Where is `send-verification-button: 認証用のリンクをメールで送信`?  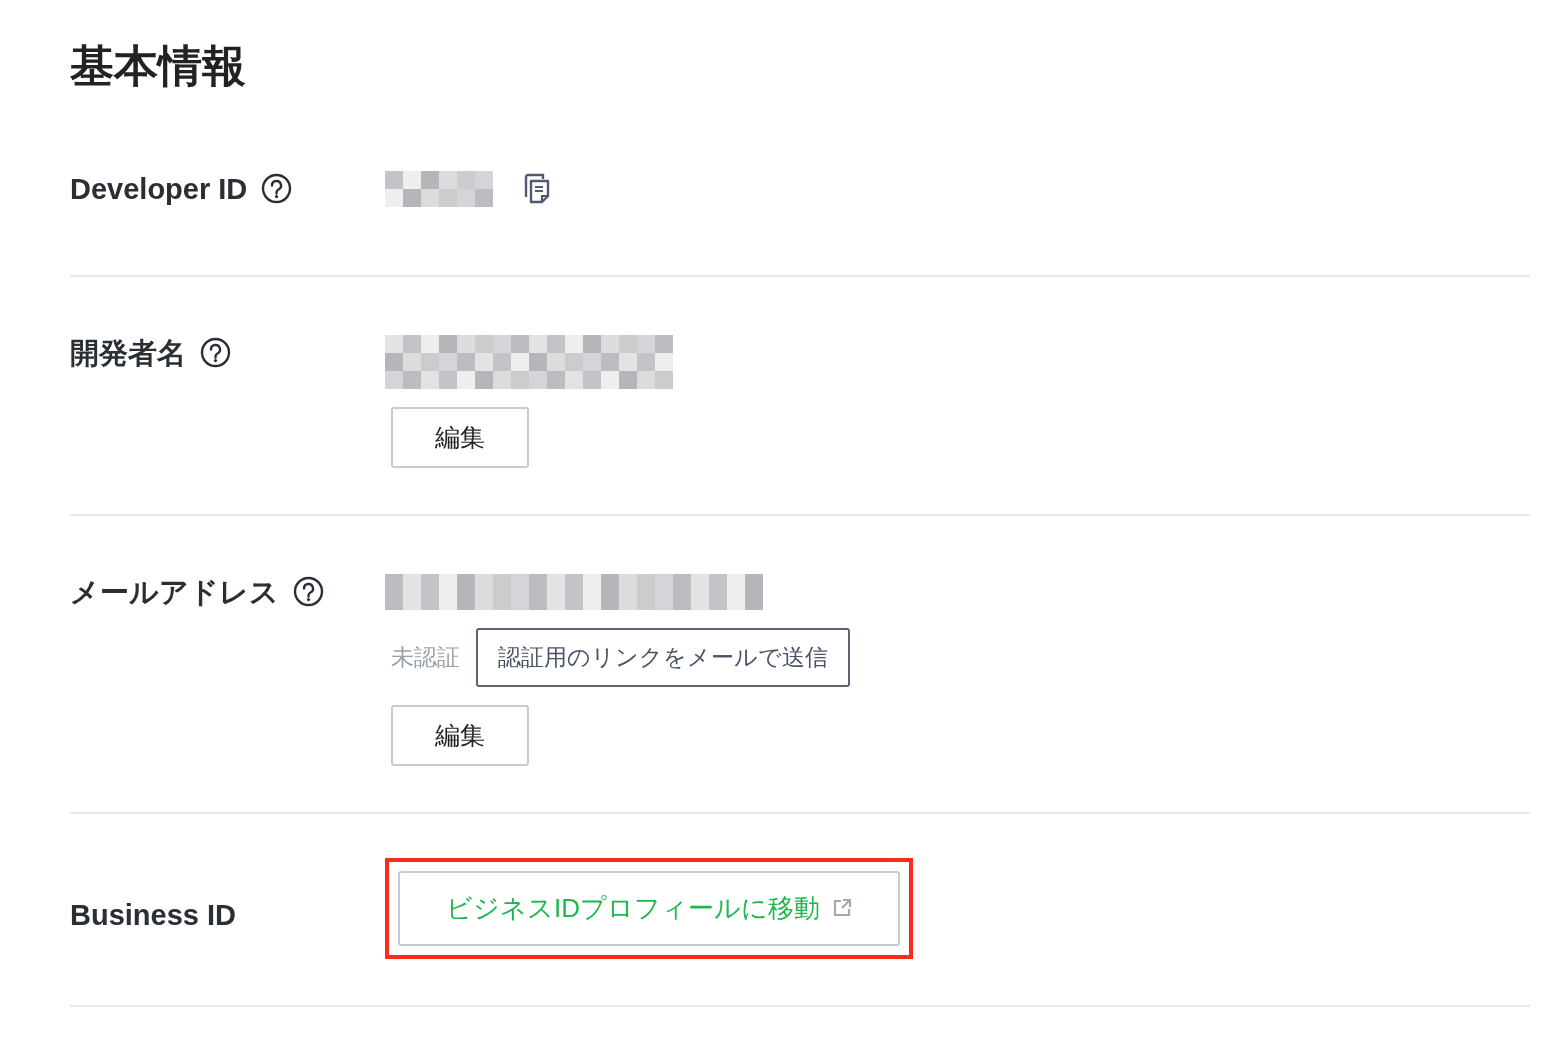 send-verification-button: 認証用のリンクをメールで送信 is located at coordinates (663, 657).